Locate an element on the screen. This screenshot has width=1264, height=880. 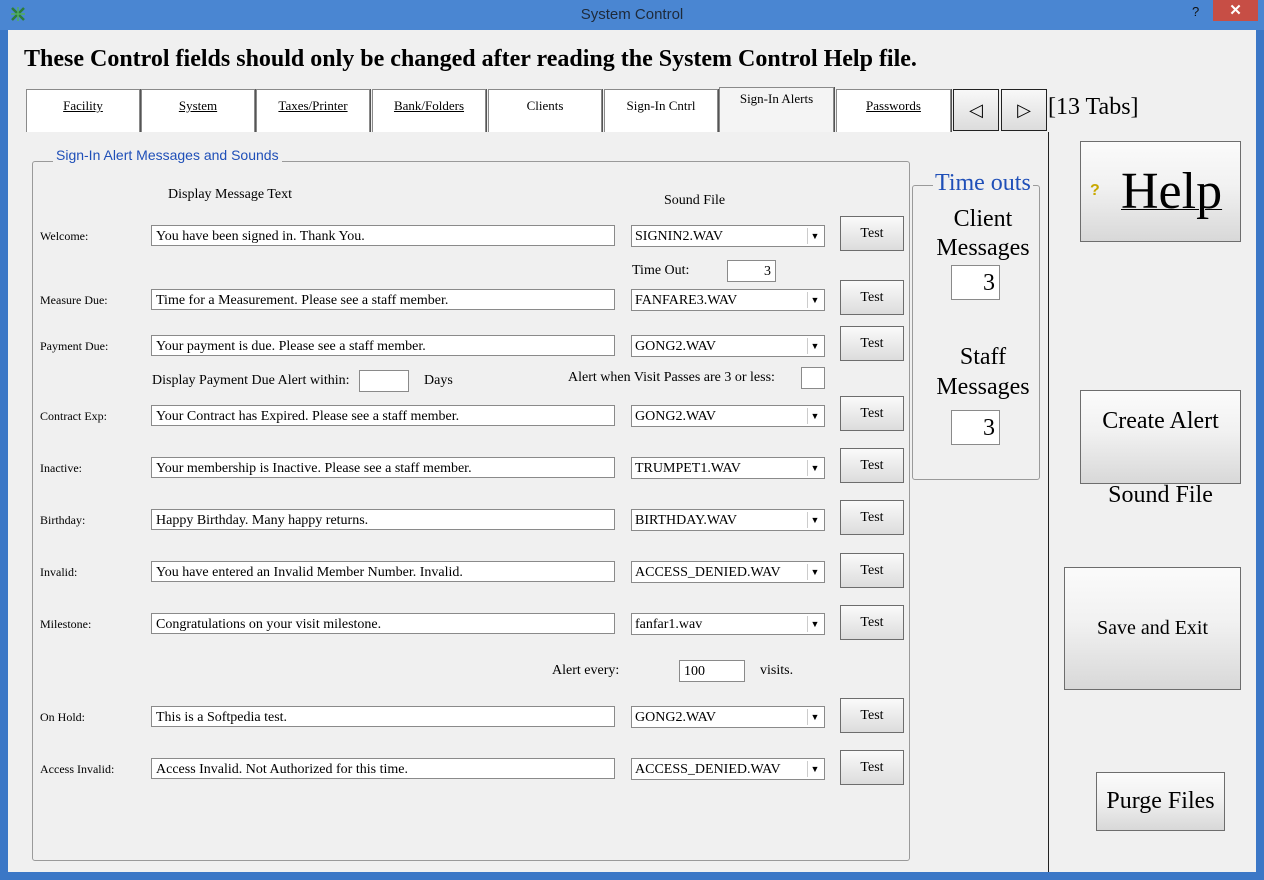
row-label-measure-due: Measure Due: is located at coordinates (74, 300).